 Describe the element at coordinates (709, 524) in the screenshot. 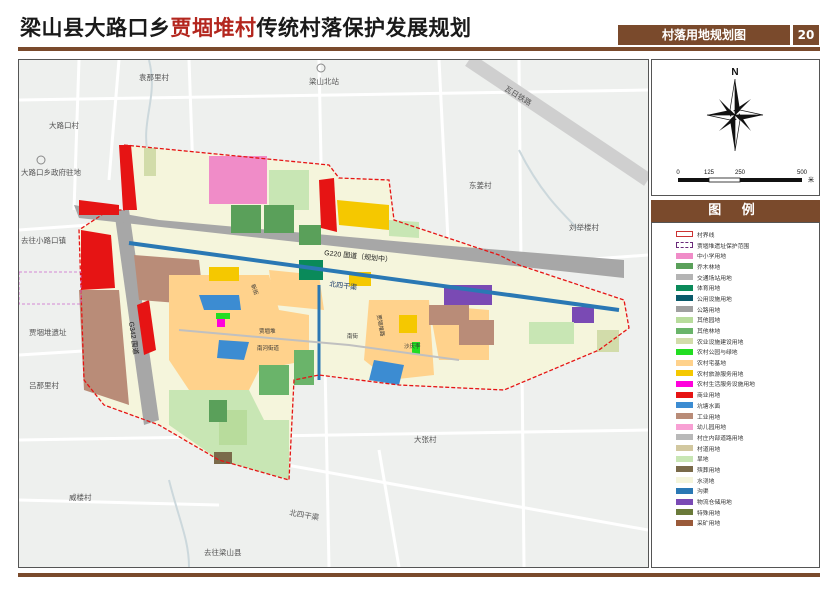

I see `legend-label: 采矿用地` at that location.